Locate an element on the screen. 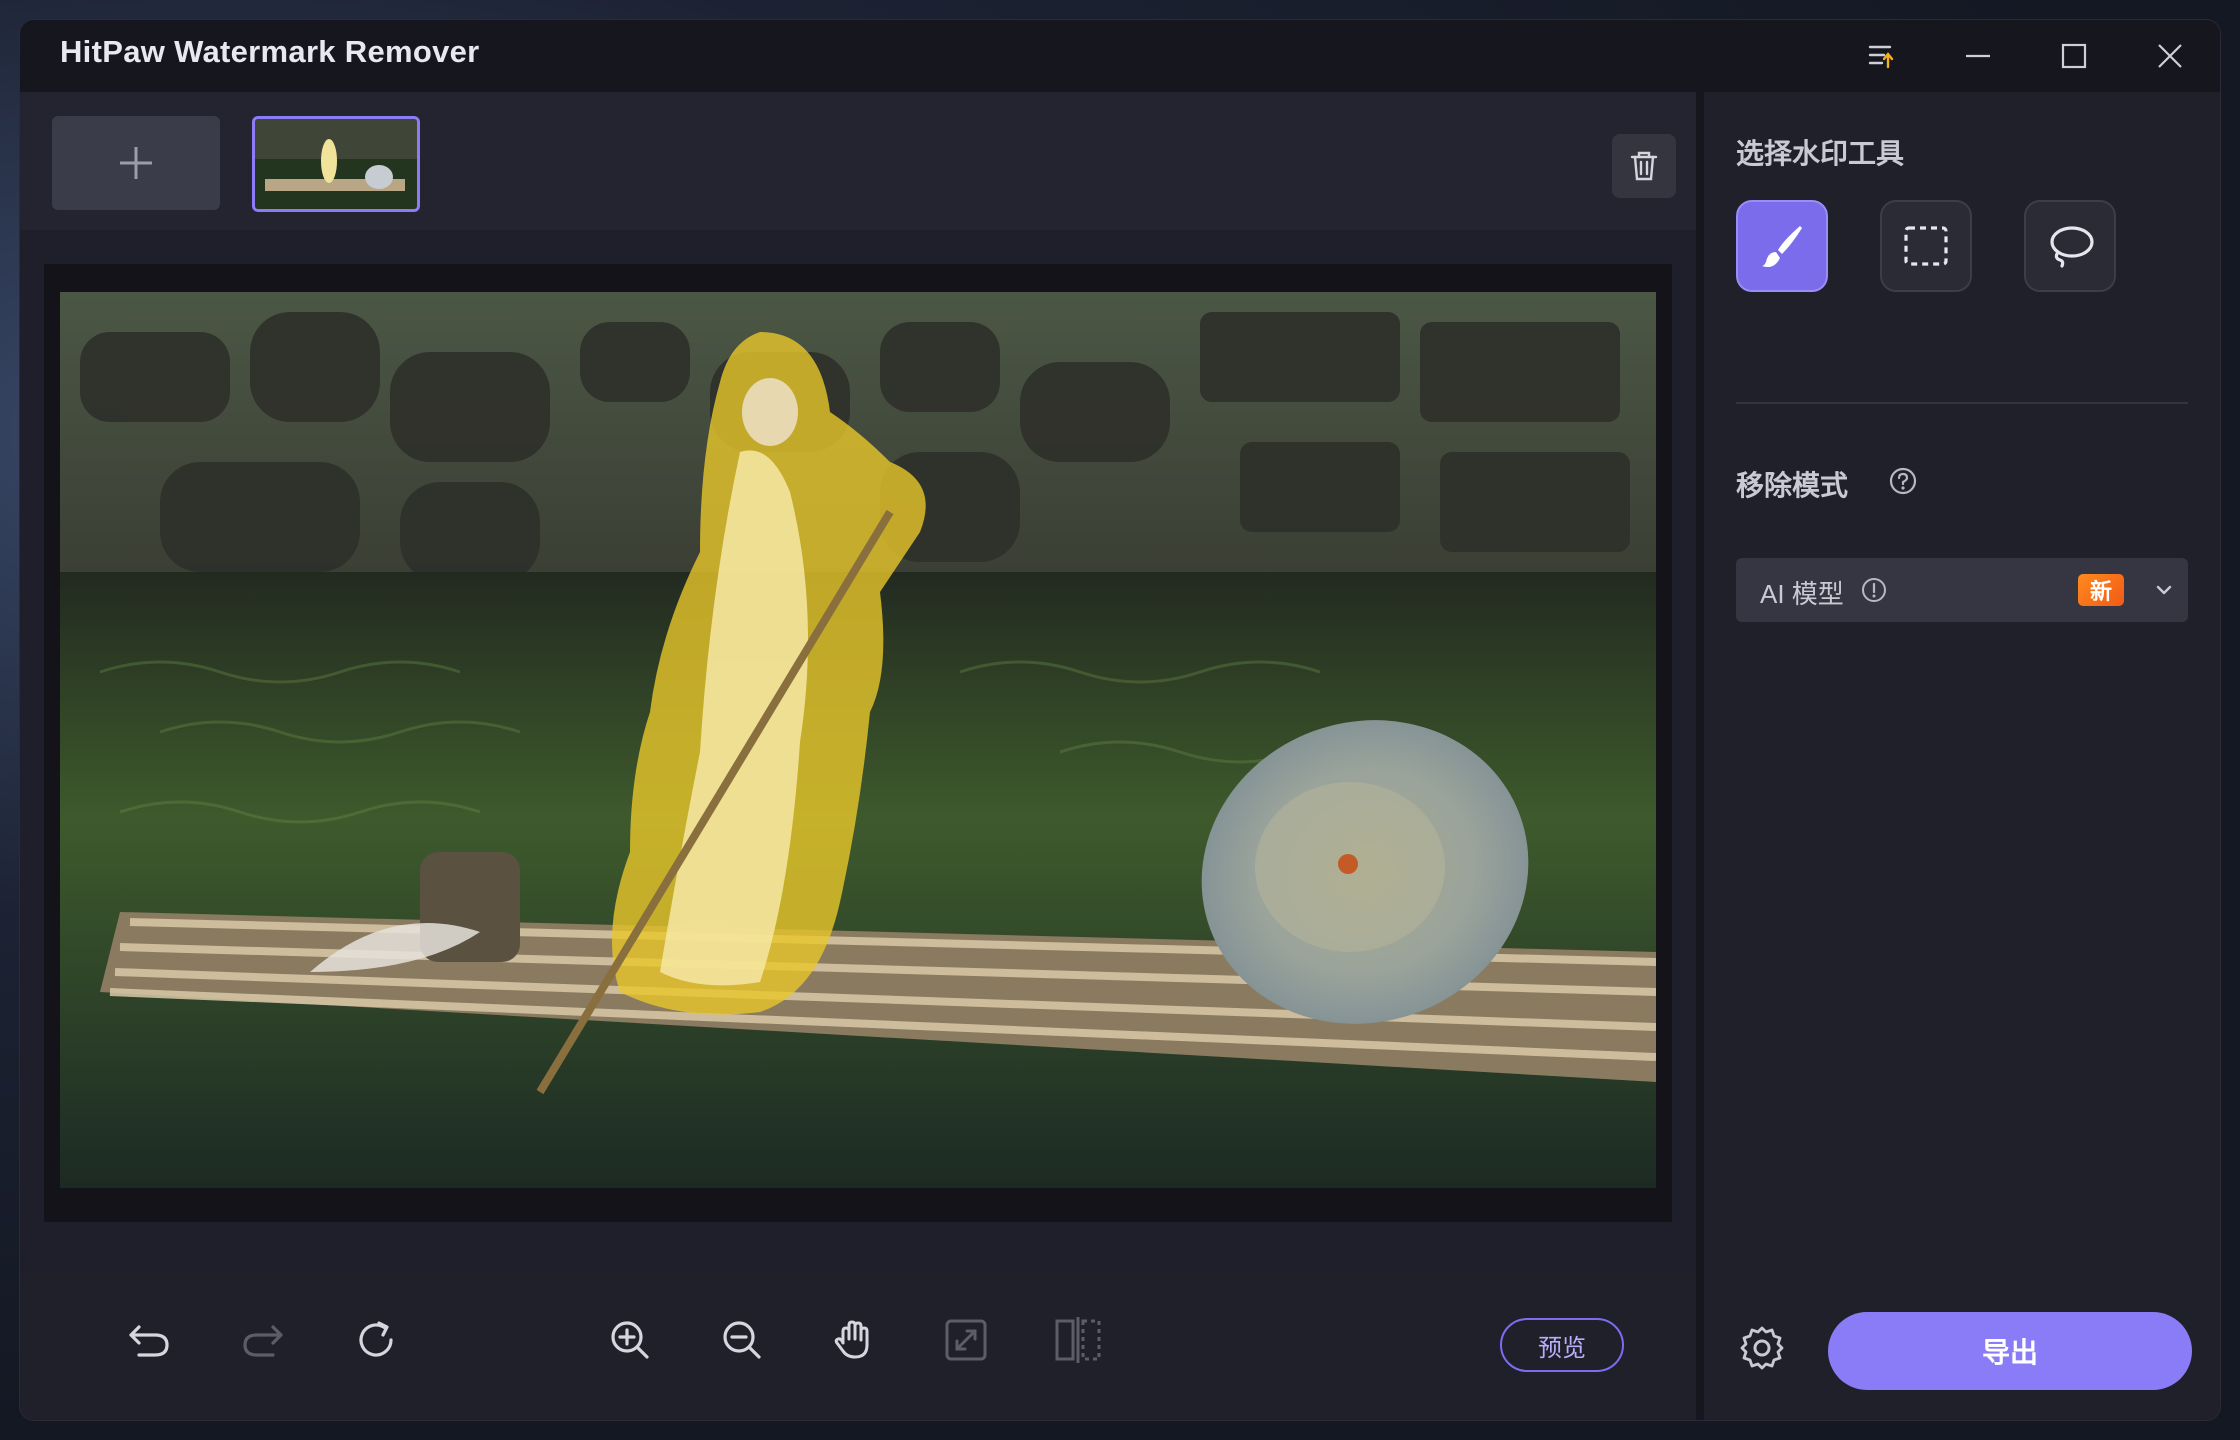 The height and width of the screenshot is (1440, 2240). plus-icon is located at coordinates (136, 163).